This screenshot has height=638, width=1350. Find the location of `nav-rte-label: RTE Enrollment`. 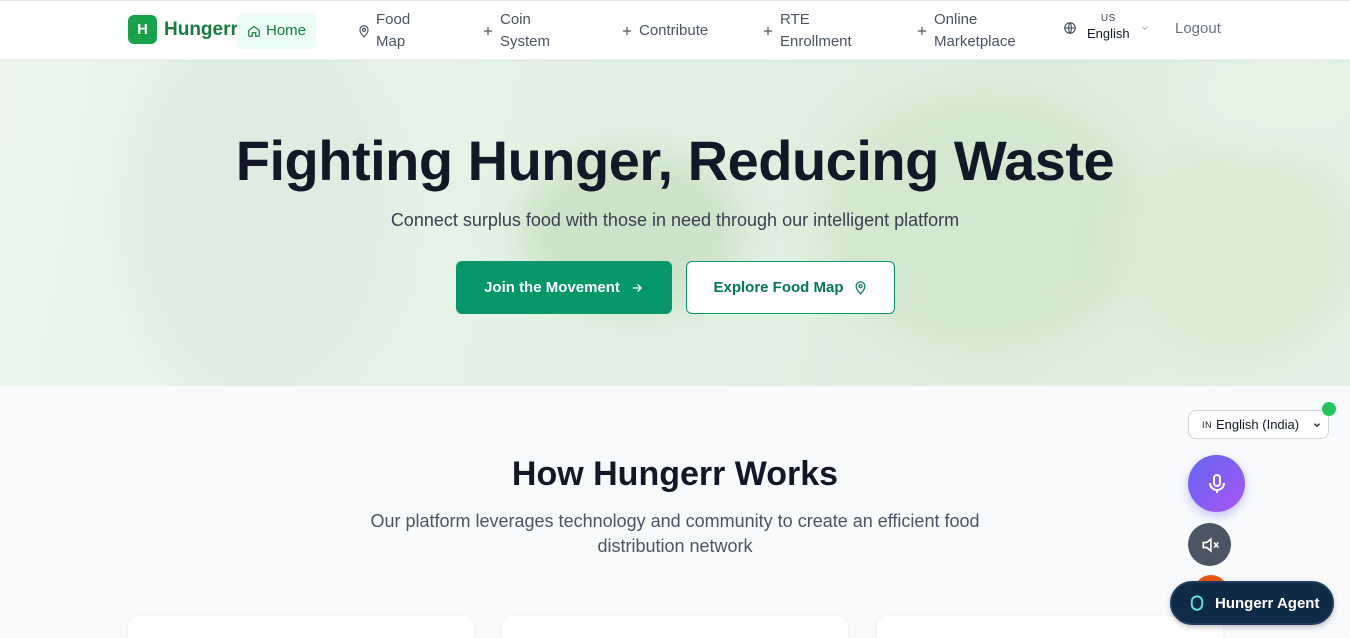

nav-rte-label: RTE Enrollment is located at coordinates (816, 31).